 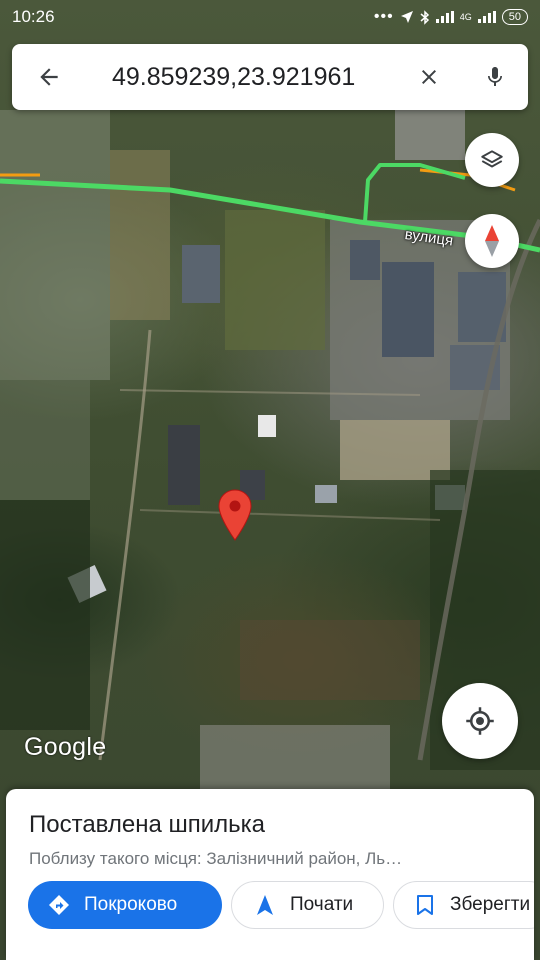 What do you see at coordinates (514, 17) in the screenshot?
I see `battery-indicator: 50` at bounding box center [514, 17].